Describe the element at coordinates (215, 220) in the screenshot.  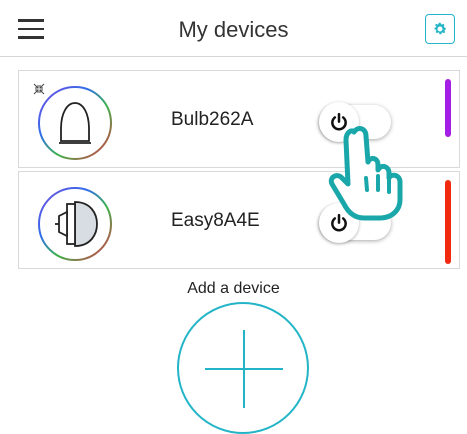
I see `device-name: Easy8A4E` at that location.